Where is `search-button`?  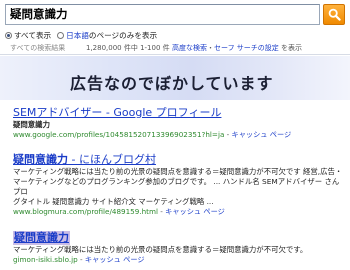 search-button is located at coordinates (334, 14).